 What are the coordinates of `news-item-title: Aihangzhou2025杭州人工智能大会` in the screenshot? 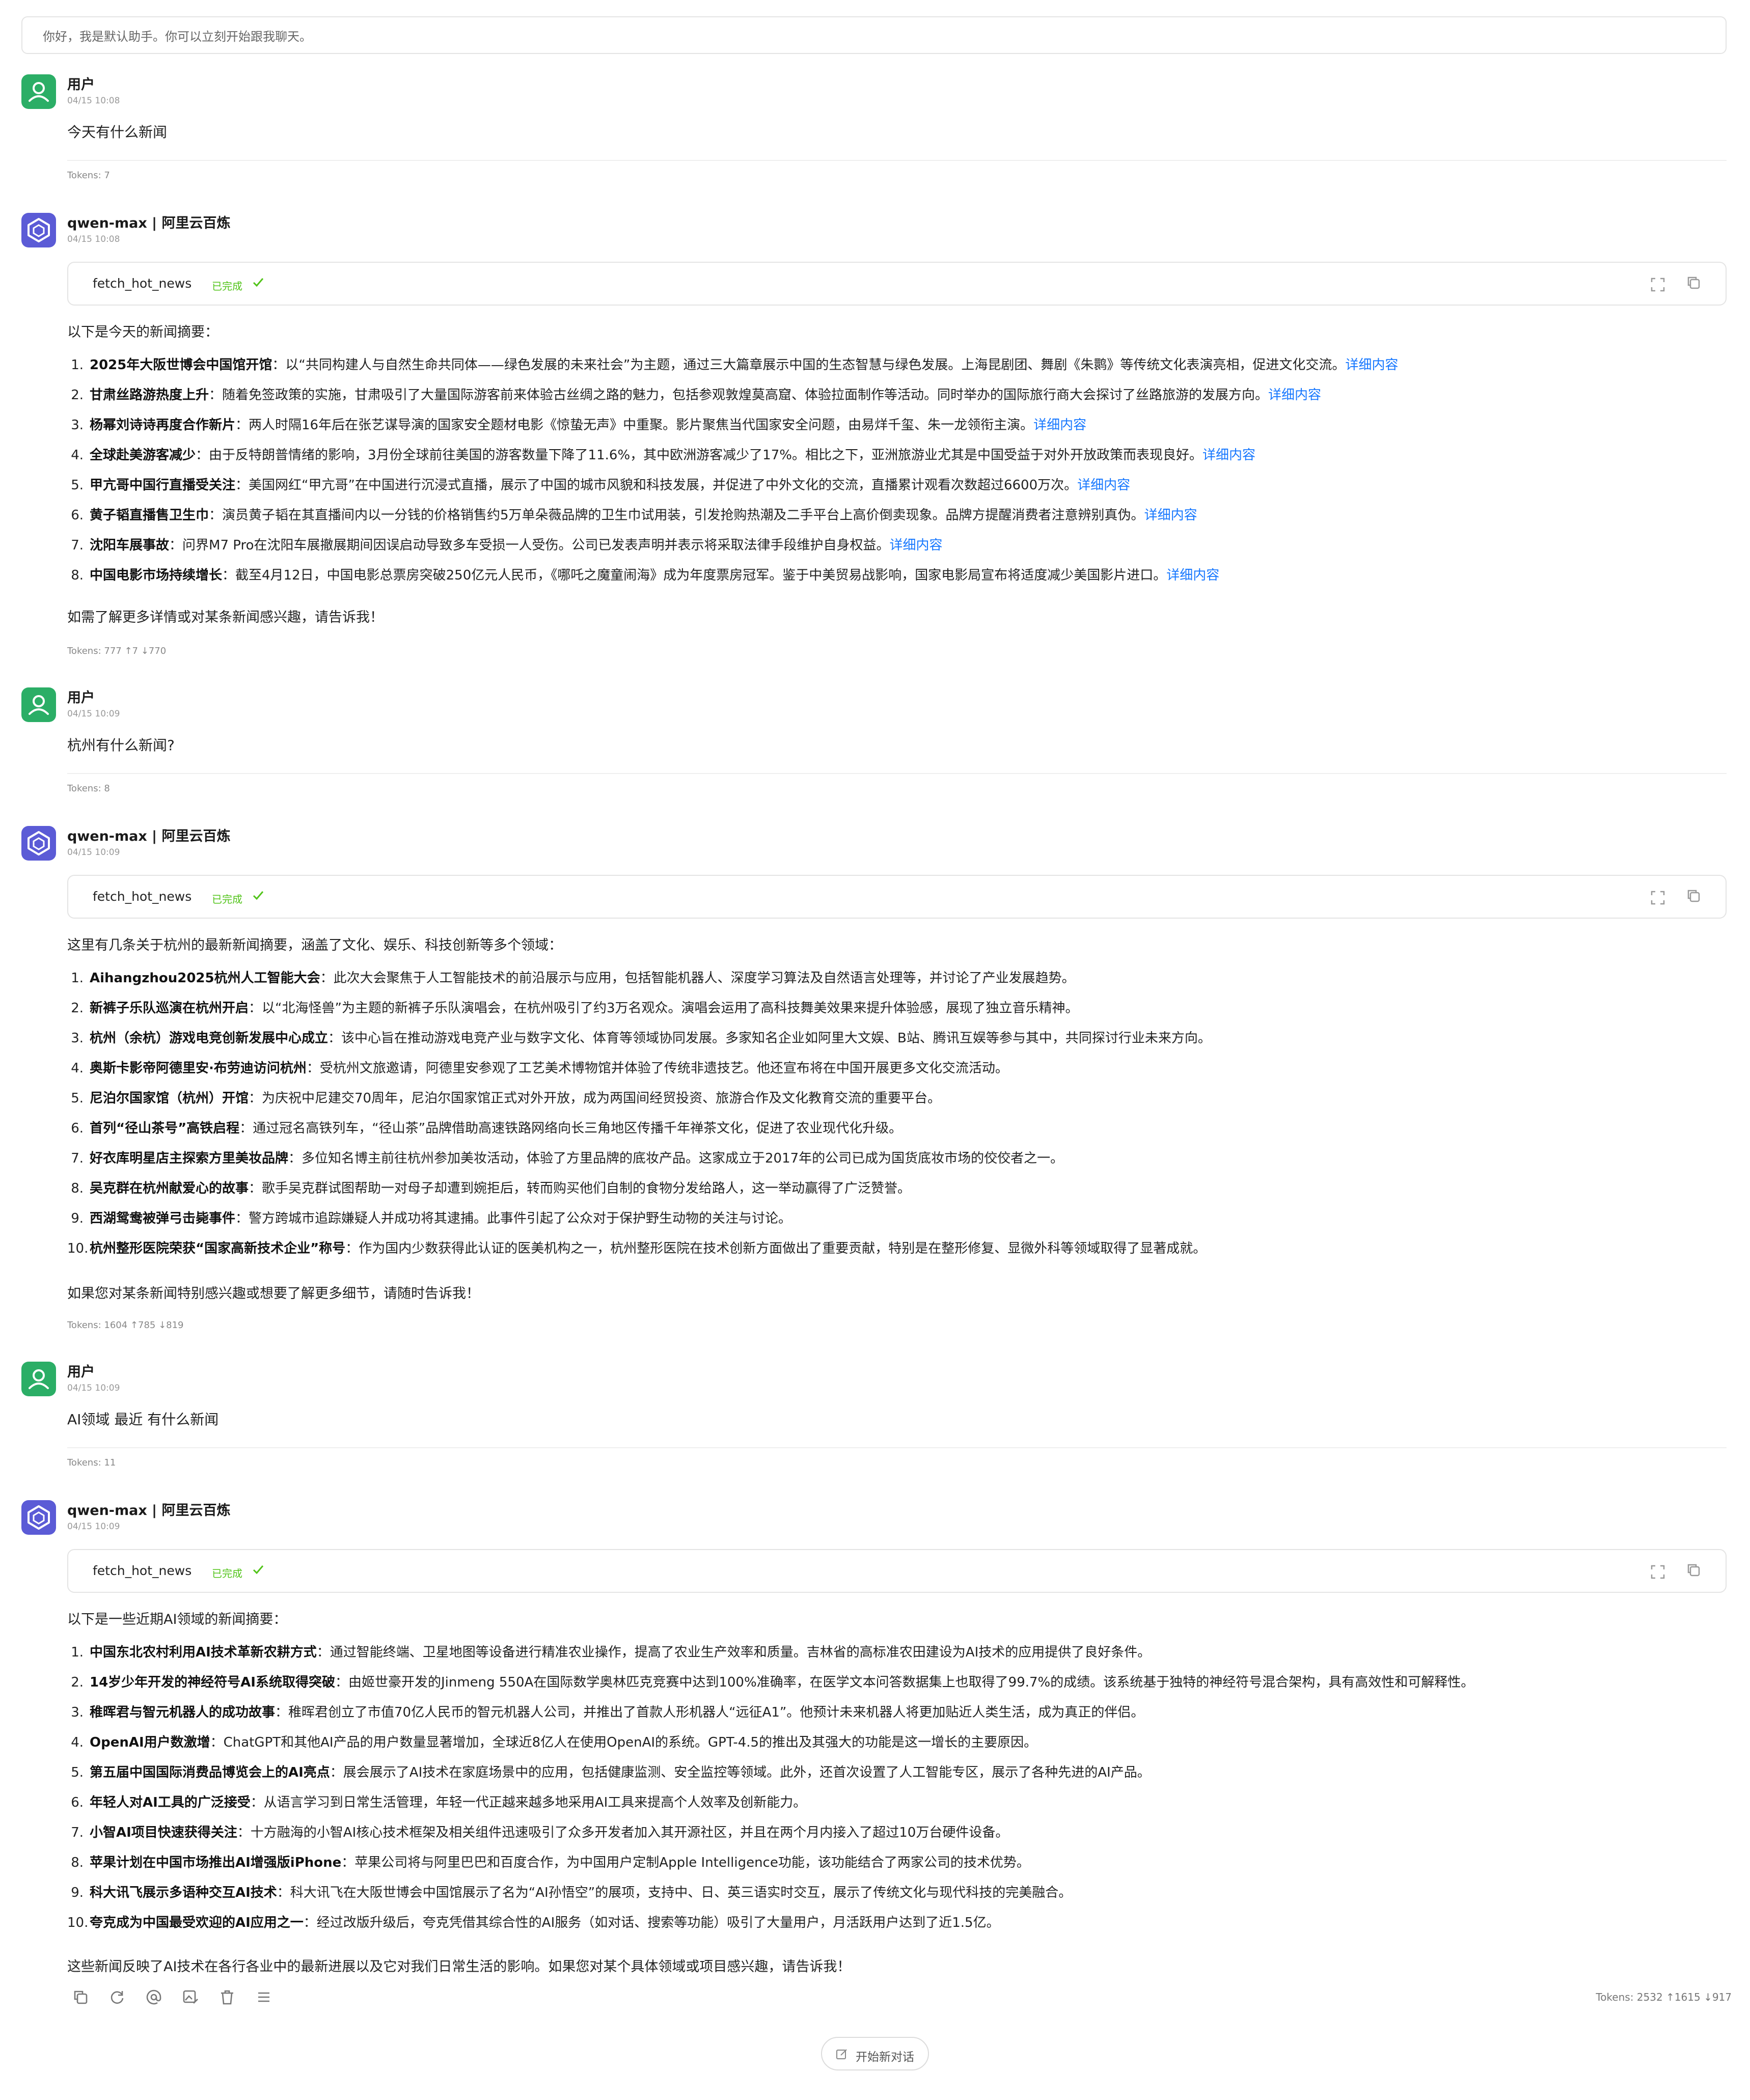 It's located at (205, 979).